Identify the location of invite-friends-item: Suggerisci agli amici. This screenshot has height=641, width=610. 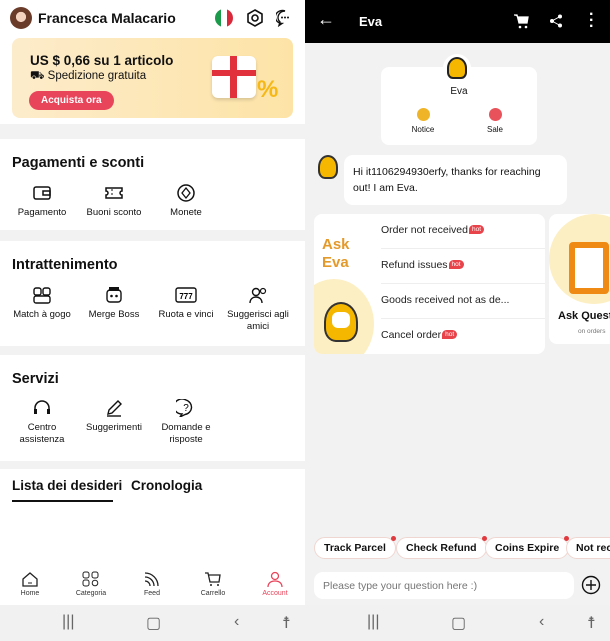
(258, 309).